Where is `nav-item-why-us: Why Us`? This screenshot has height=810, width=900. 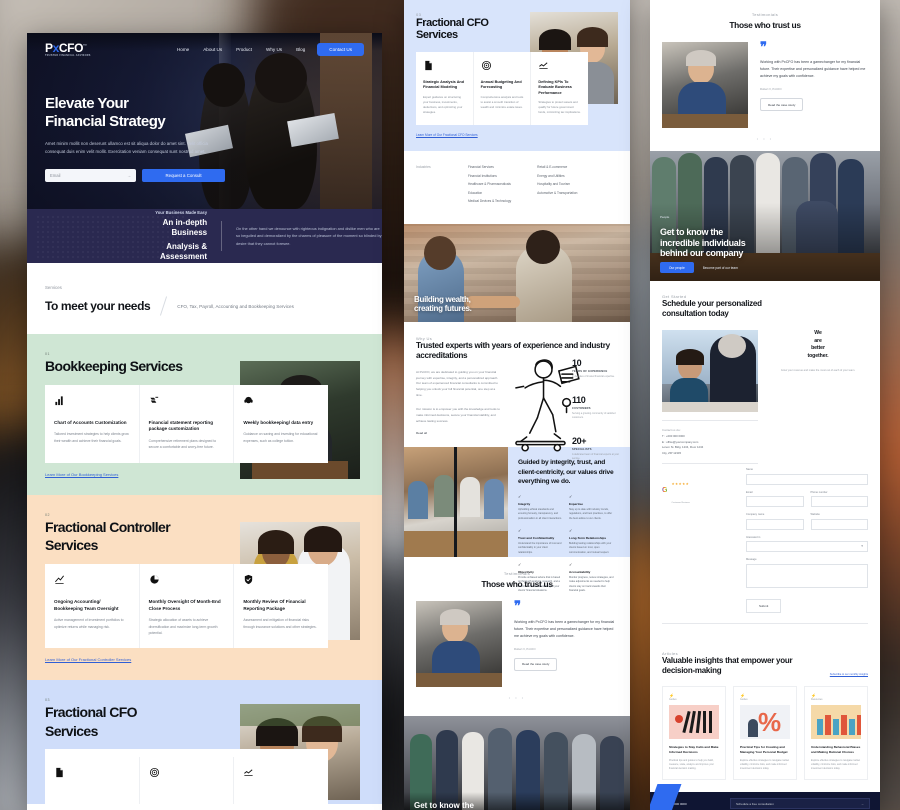 nav-item-why-us: Why Us is located at coordinates (274, 49).